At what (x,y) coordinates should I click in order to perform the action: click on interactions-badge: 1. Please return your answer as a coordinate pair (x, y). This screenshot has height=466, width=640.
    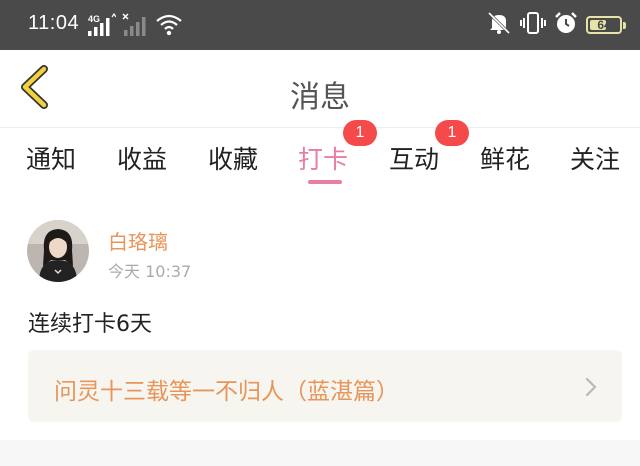
    Looking at the image, I should click on (452, 133).